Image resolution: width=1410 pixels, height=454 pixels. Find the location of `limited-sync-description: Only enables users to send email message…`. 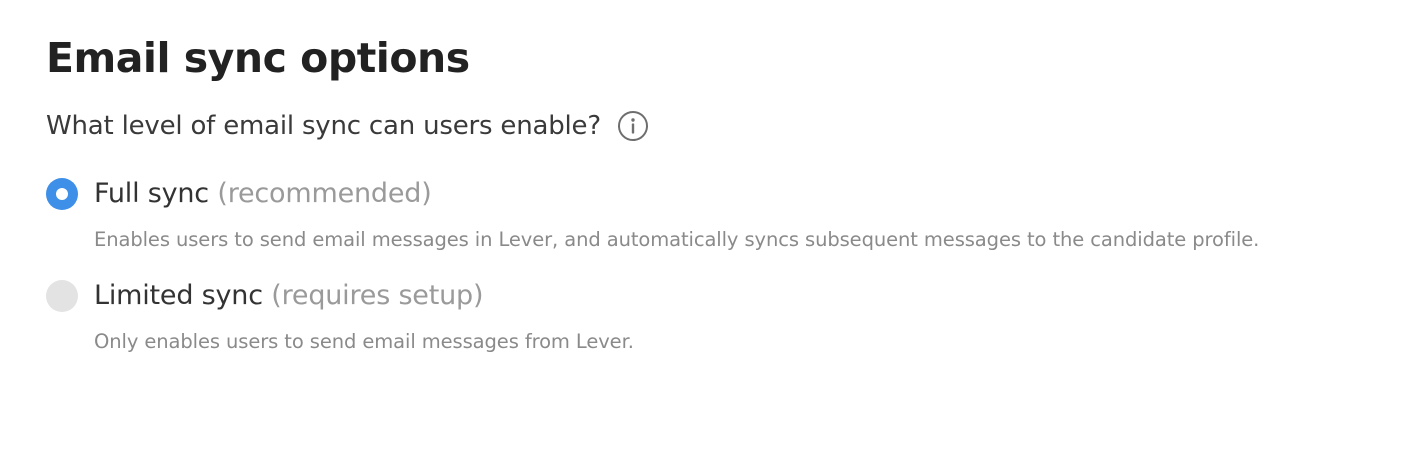

limited-sync-description: Only enables users to send email message… is located at coordinates (364, 341).